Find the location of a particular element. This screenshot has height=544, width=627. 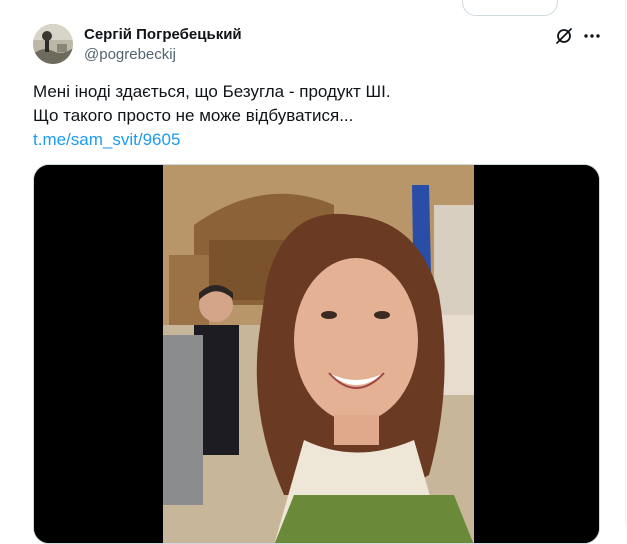

timeline-border is located at coordinates (625, 263).